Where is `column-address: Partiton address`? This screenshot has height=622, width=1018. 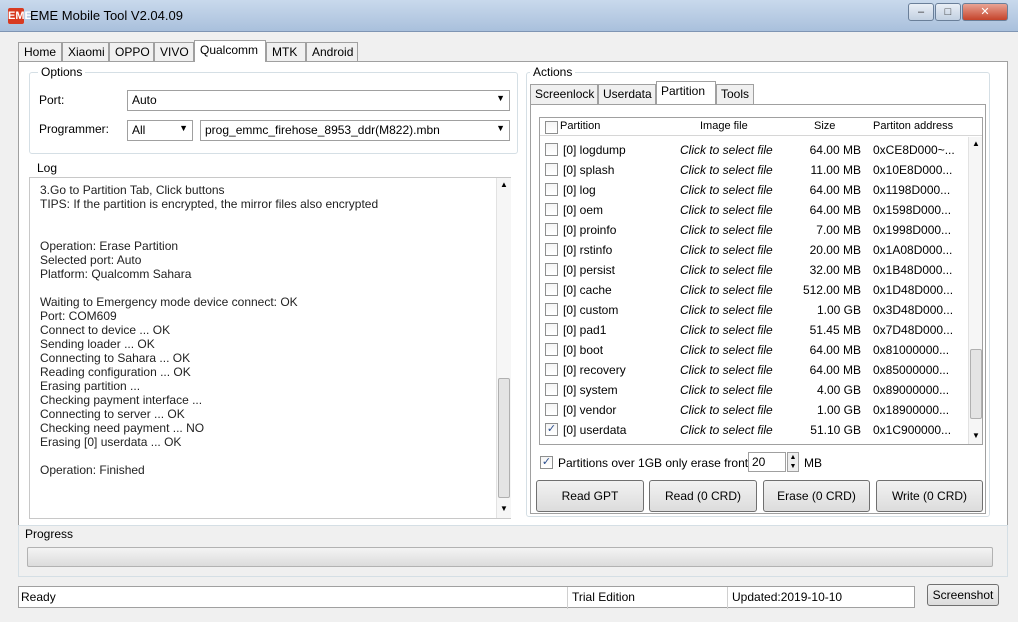
column-address: Partiton address is located at coordinates (913, 126).